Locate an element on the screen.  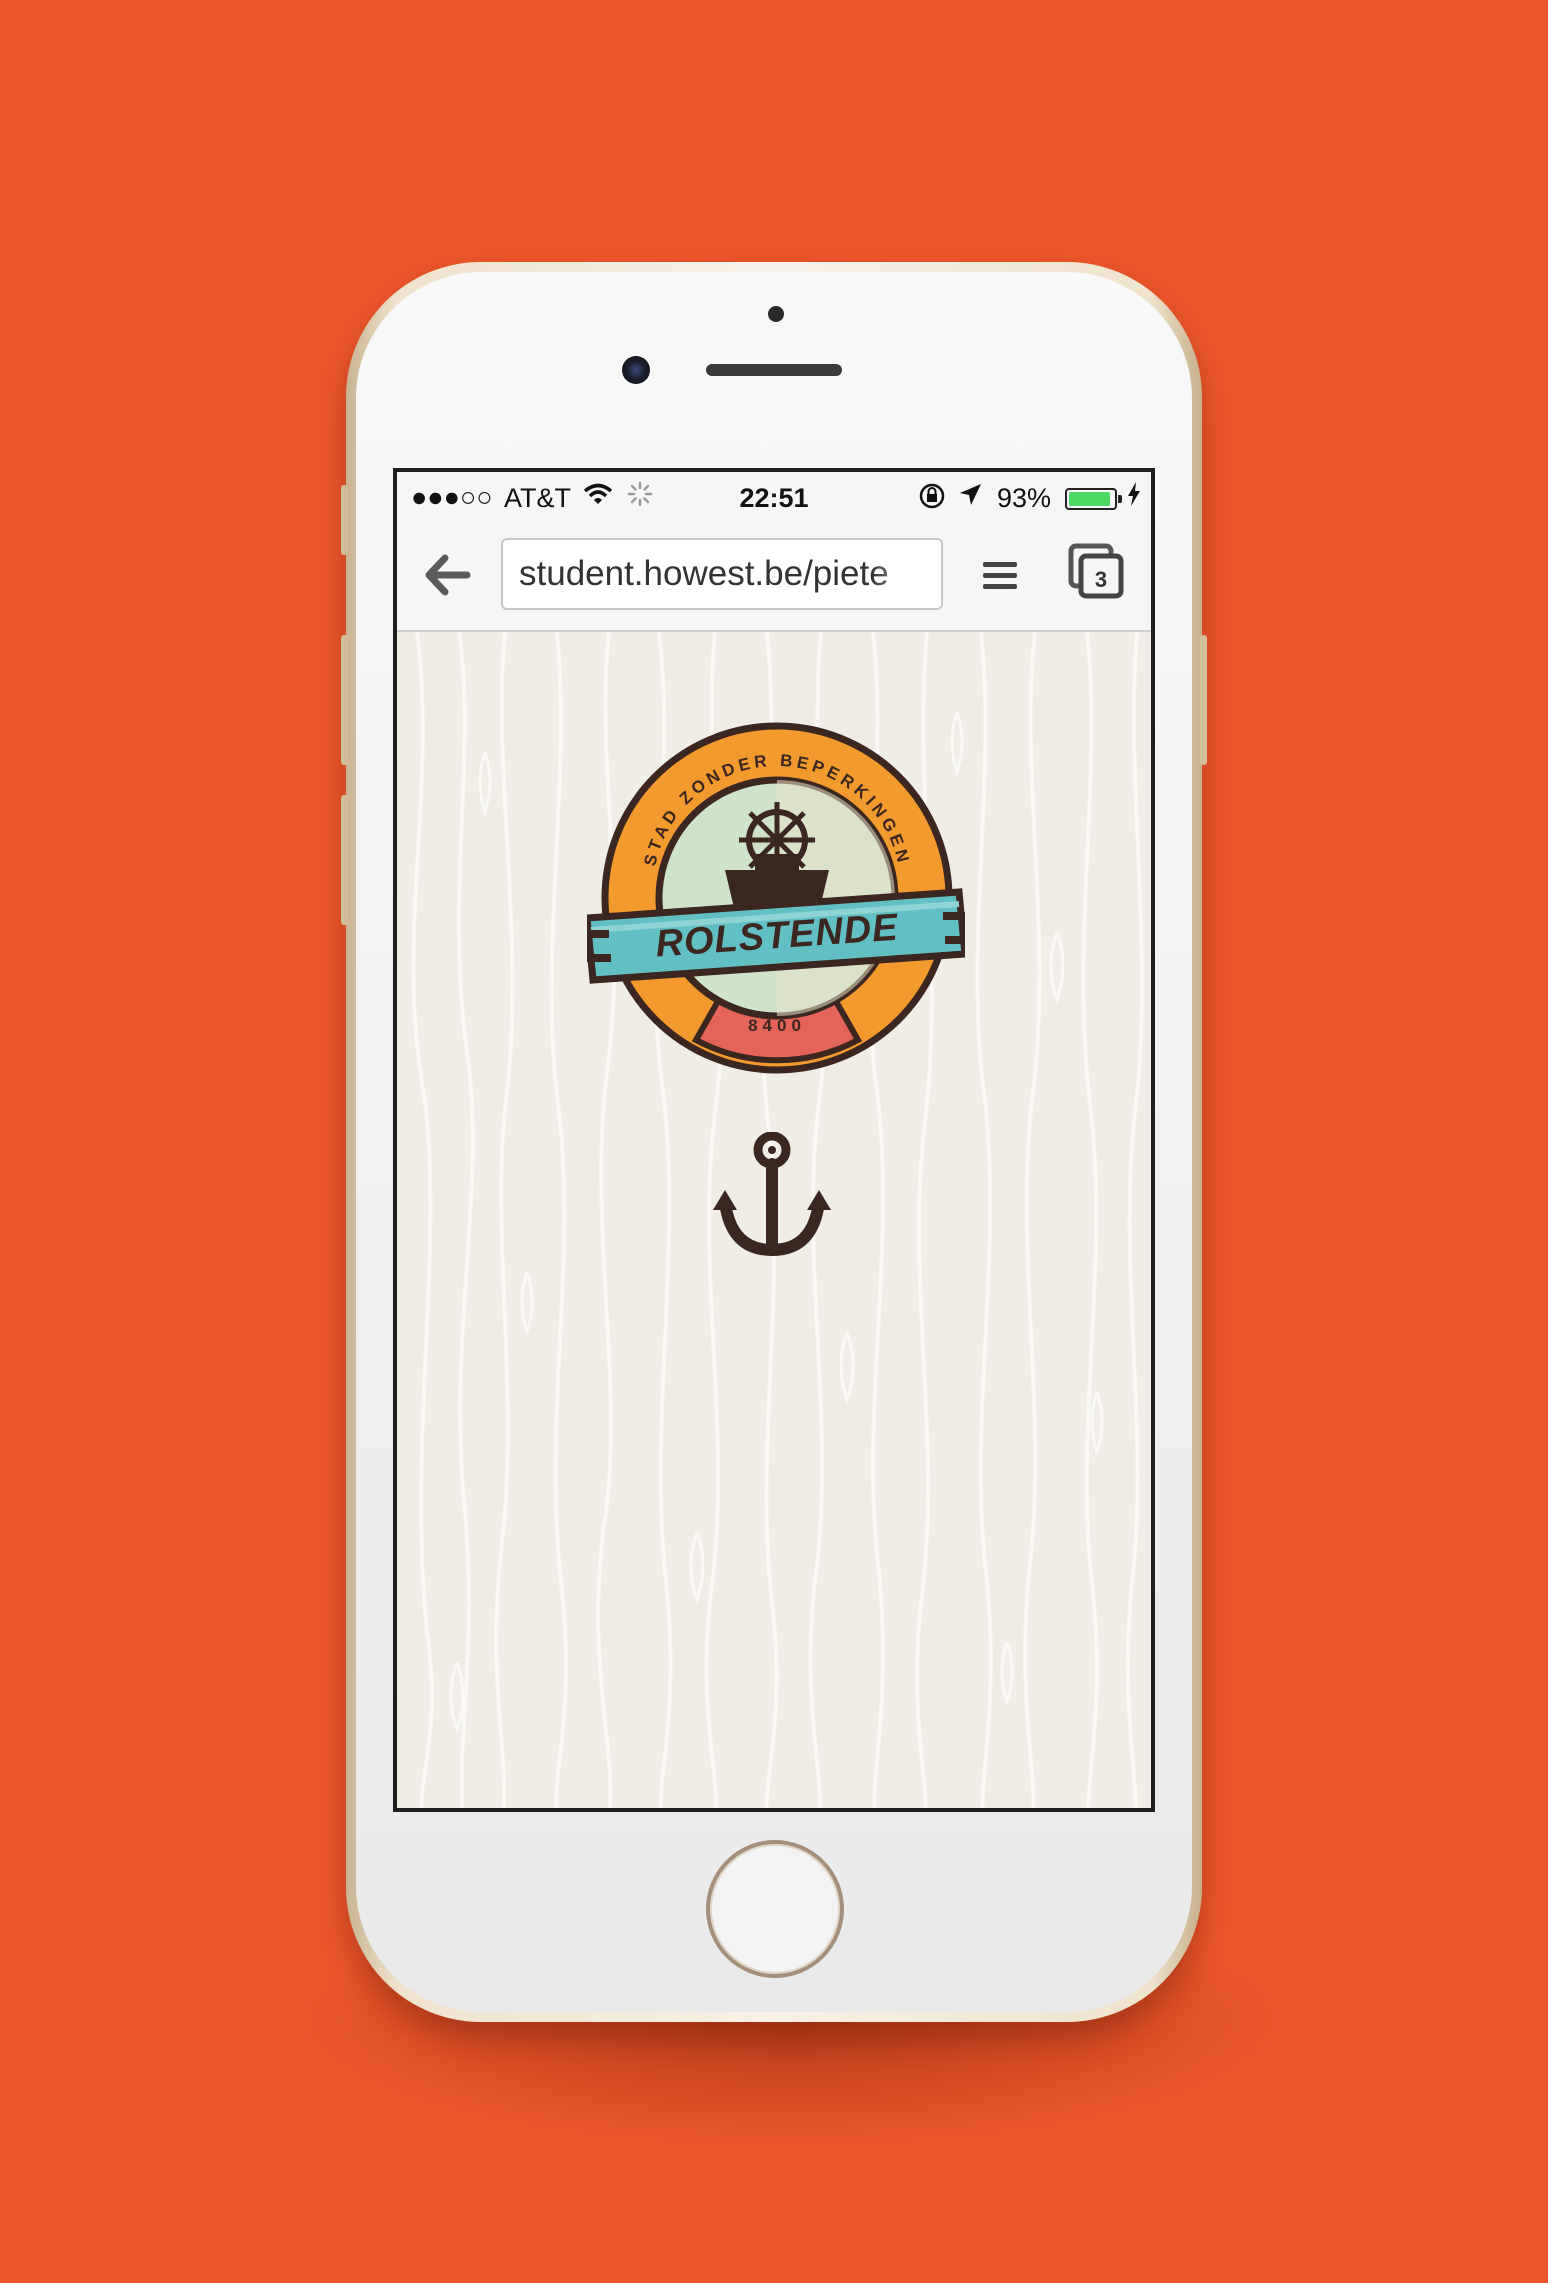
home-button is located at coordinates (775, 1909).